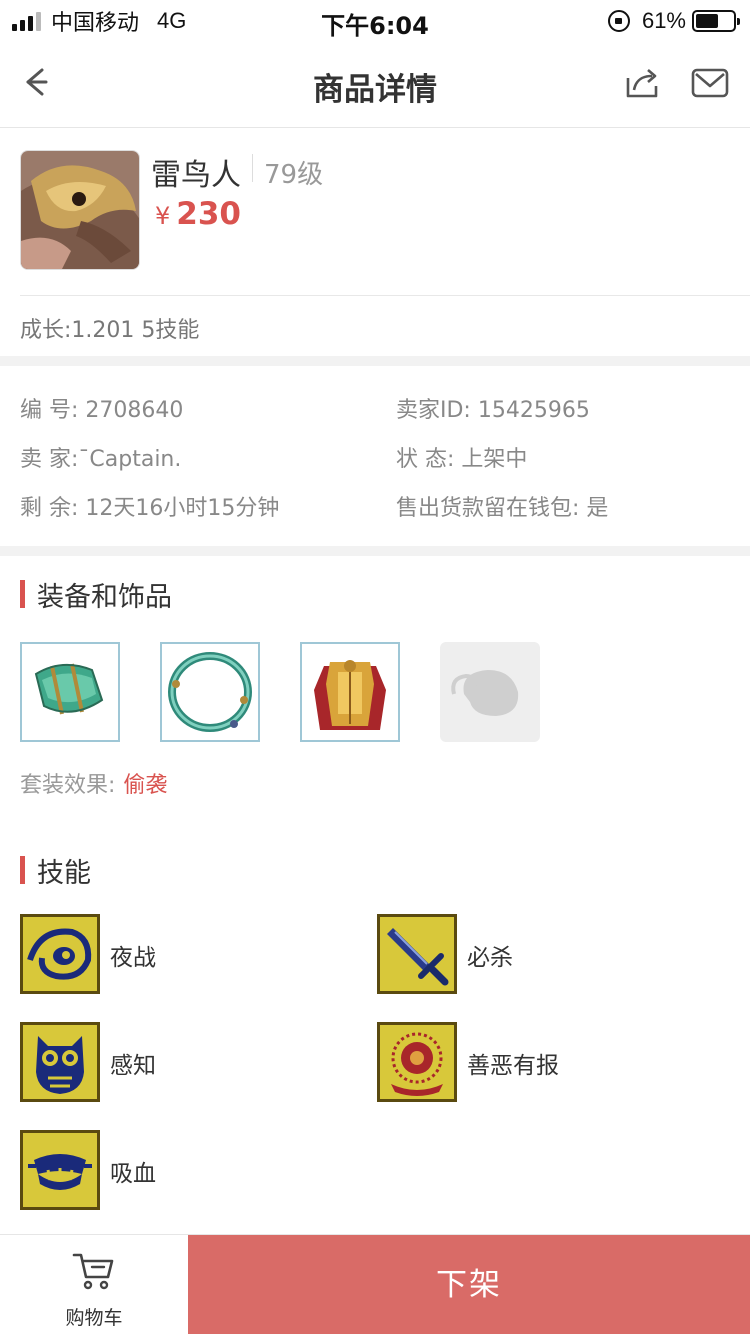  I want to click on seller-name: 卖 家:ˉCaptain., so click(101, 459).